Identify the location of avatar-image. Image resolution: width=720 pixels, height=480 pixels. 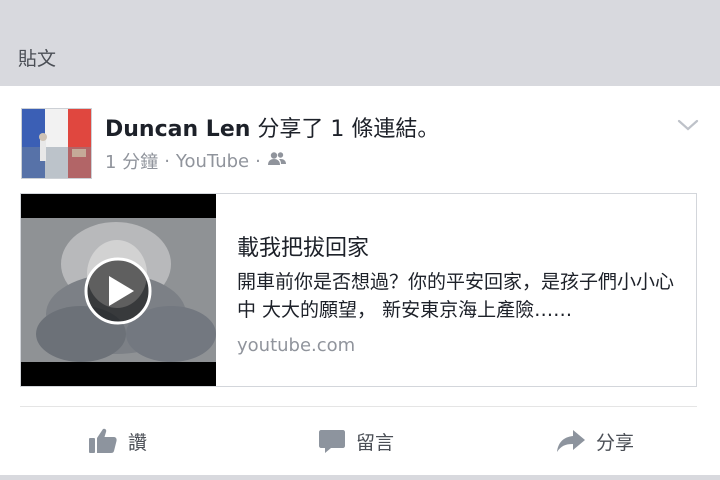
(56, 143).